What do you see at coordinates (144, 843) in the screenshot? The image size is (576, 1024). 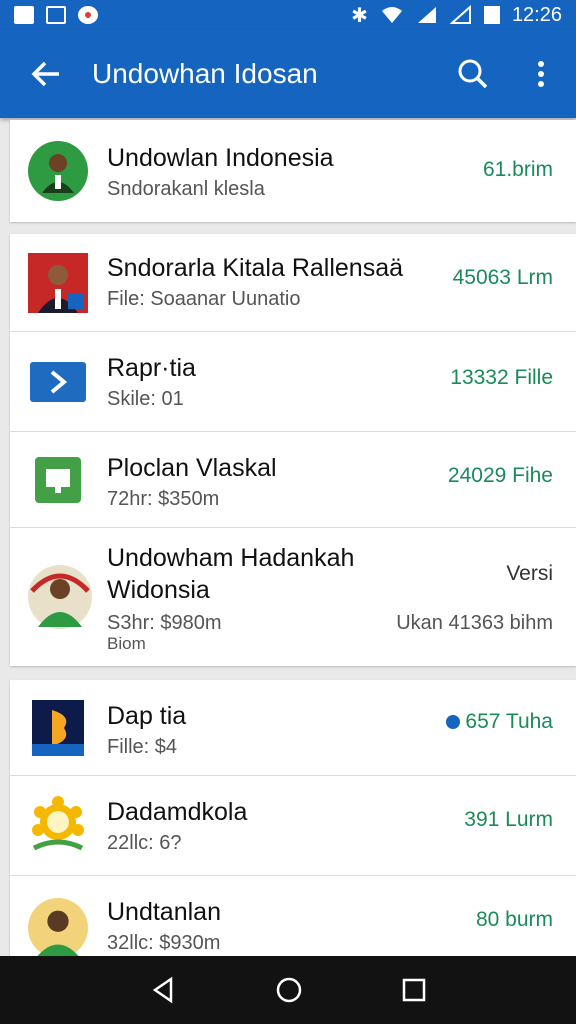 I see `item-subtitle: 22llc: 6?` at bounding box center [144, 843].